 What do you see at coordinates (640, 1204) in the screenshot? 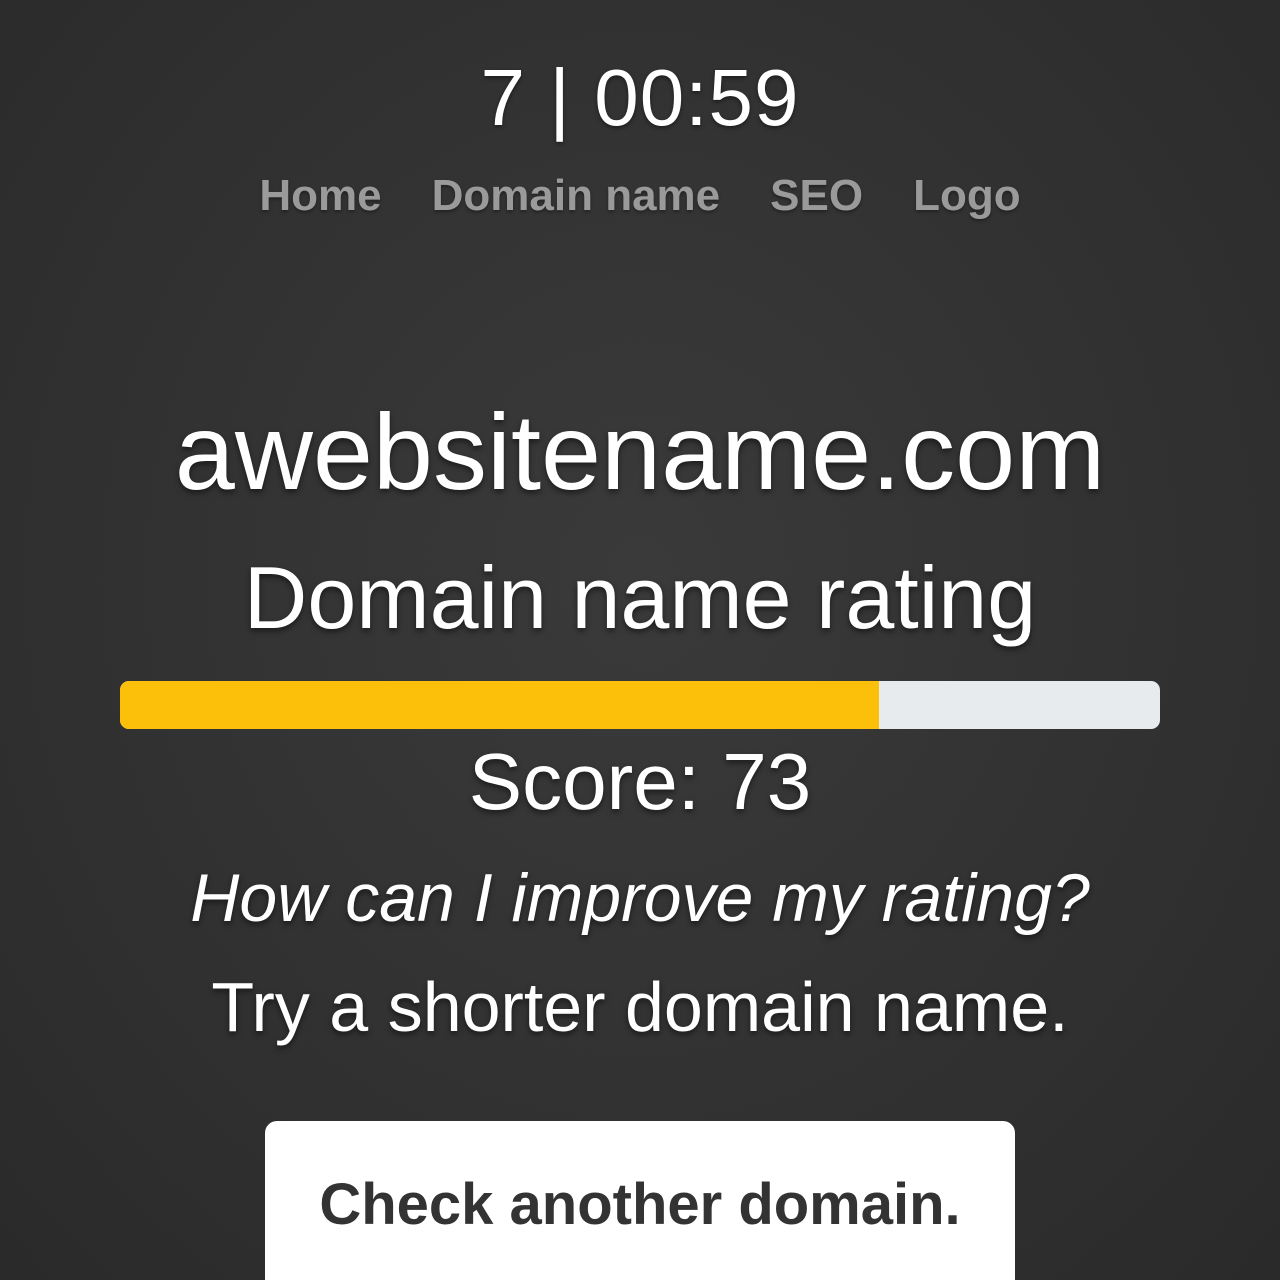
I see `check-another-domain-label: Check another domain.` at bounding box center [640, 1204].